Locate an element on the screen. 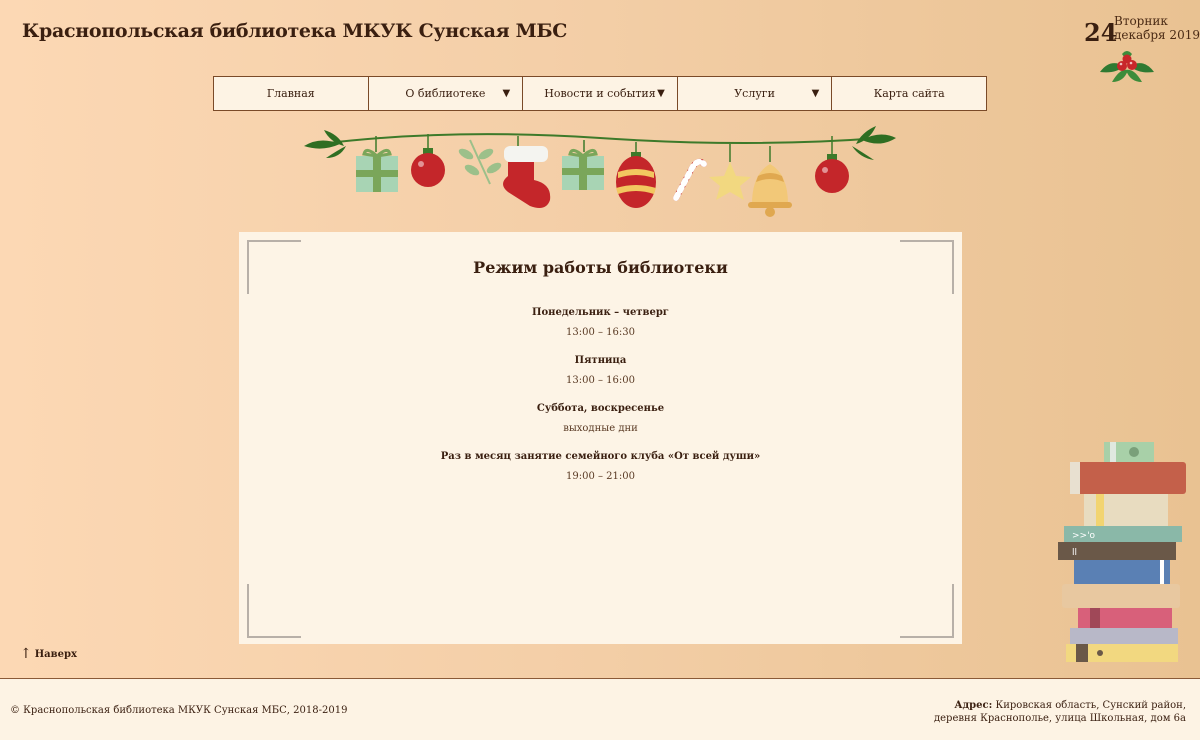 This screenshot has width=1200, height=740. arrow-up-icon: ↑ is located at coordinates (26, 654).